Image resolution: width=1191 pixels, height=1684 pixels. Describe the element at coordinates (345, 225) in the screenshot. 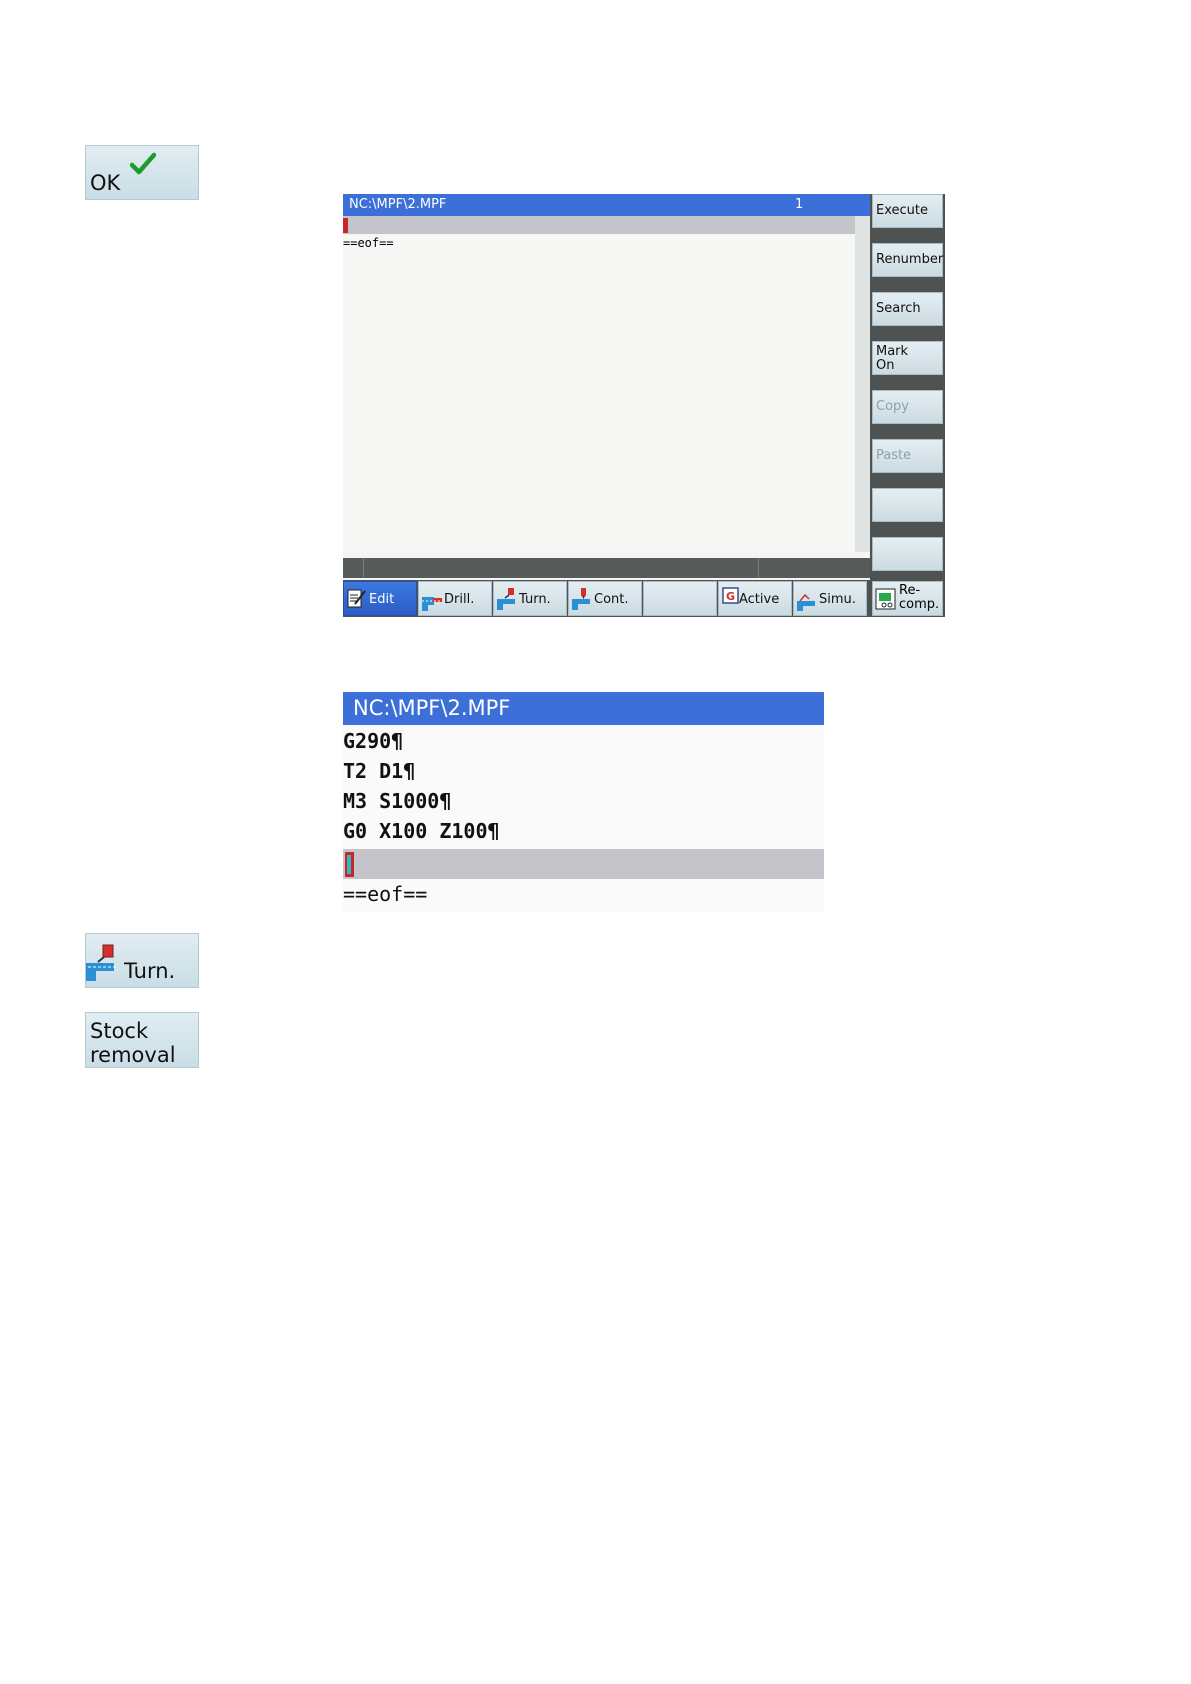

I see `text-cursor` at that location.